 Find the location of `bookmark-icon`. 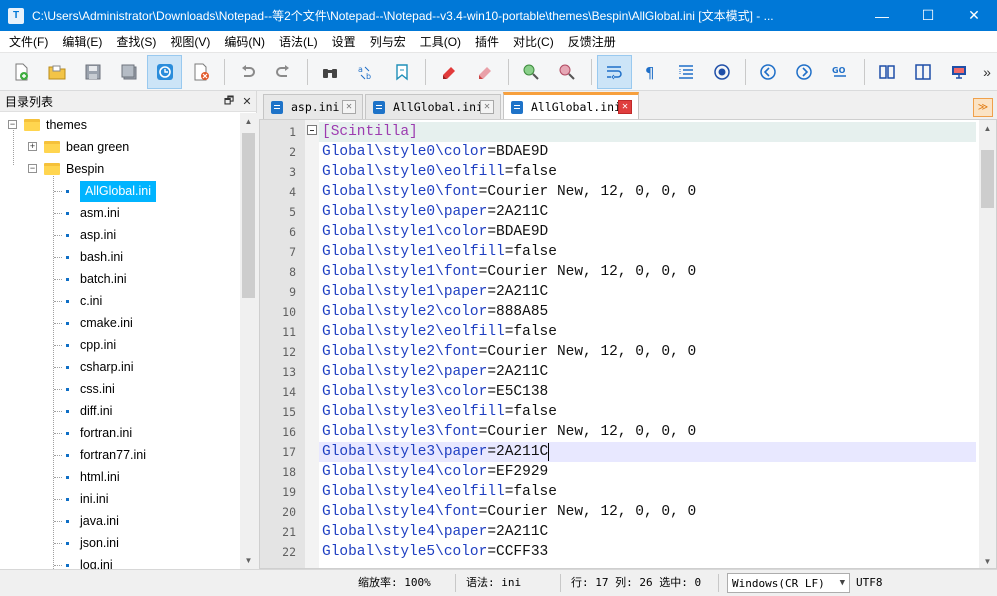

bookmark-icon is located at coordinates (401, 72).